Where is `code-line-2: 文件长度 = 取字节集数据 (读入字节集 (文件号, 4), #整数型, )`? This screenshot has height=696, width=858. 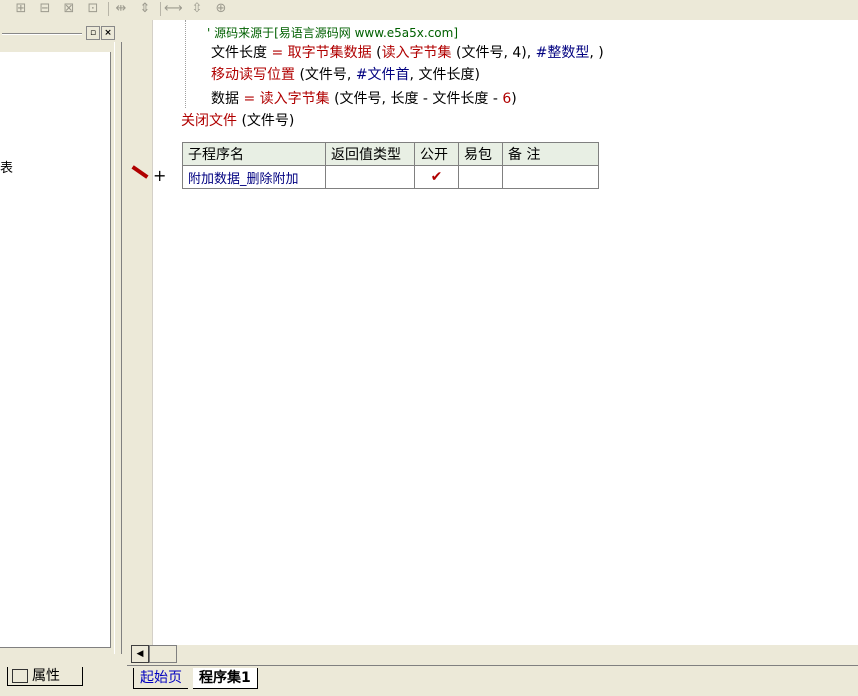 code-line-2: 文件长度 = 取字节集数据 (读入字节集 (文件号, 4), #整数型, ) is located at coordinates (407, 53).